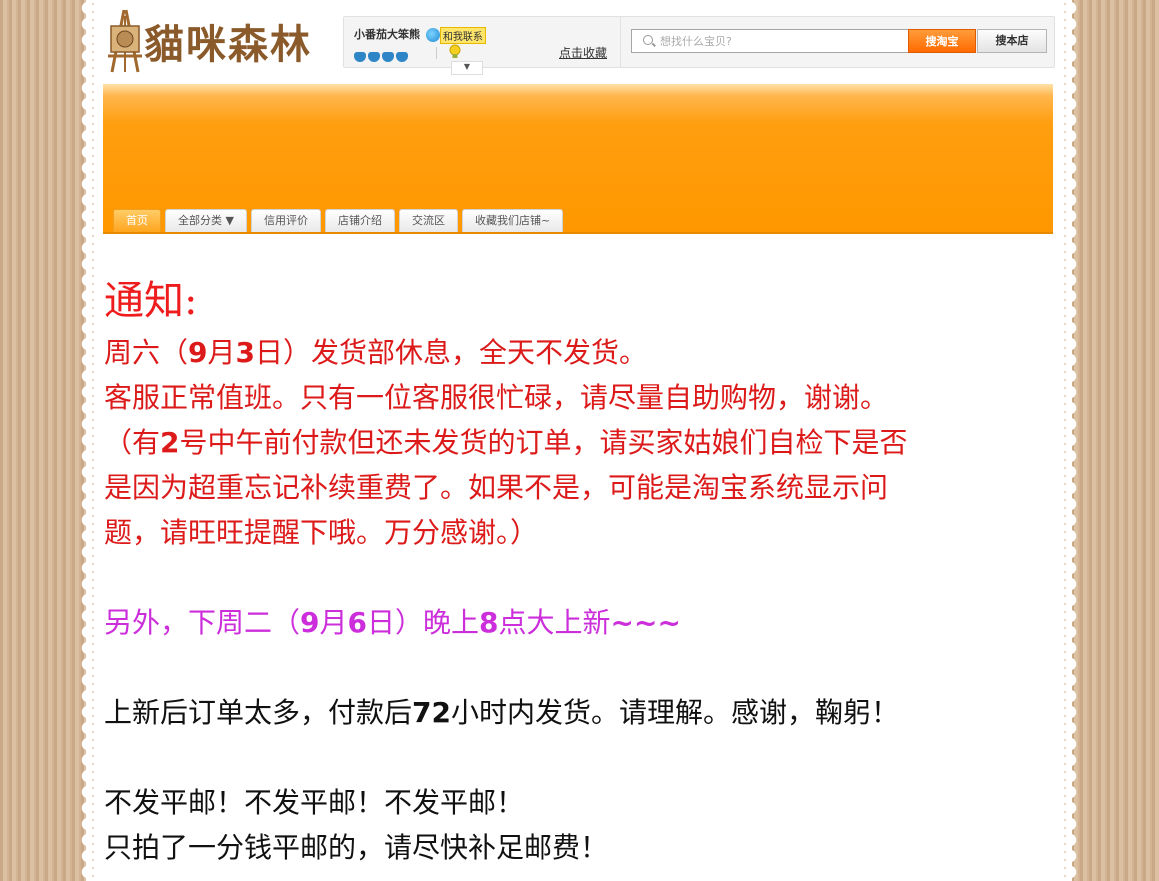 This screenshot has height=881, width=1159. Describe the element at coordinates (696, 41) in the screenshot. I see `search-placeholder: 想找什么宝贝?` at that location.